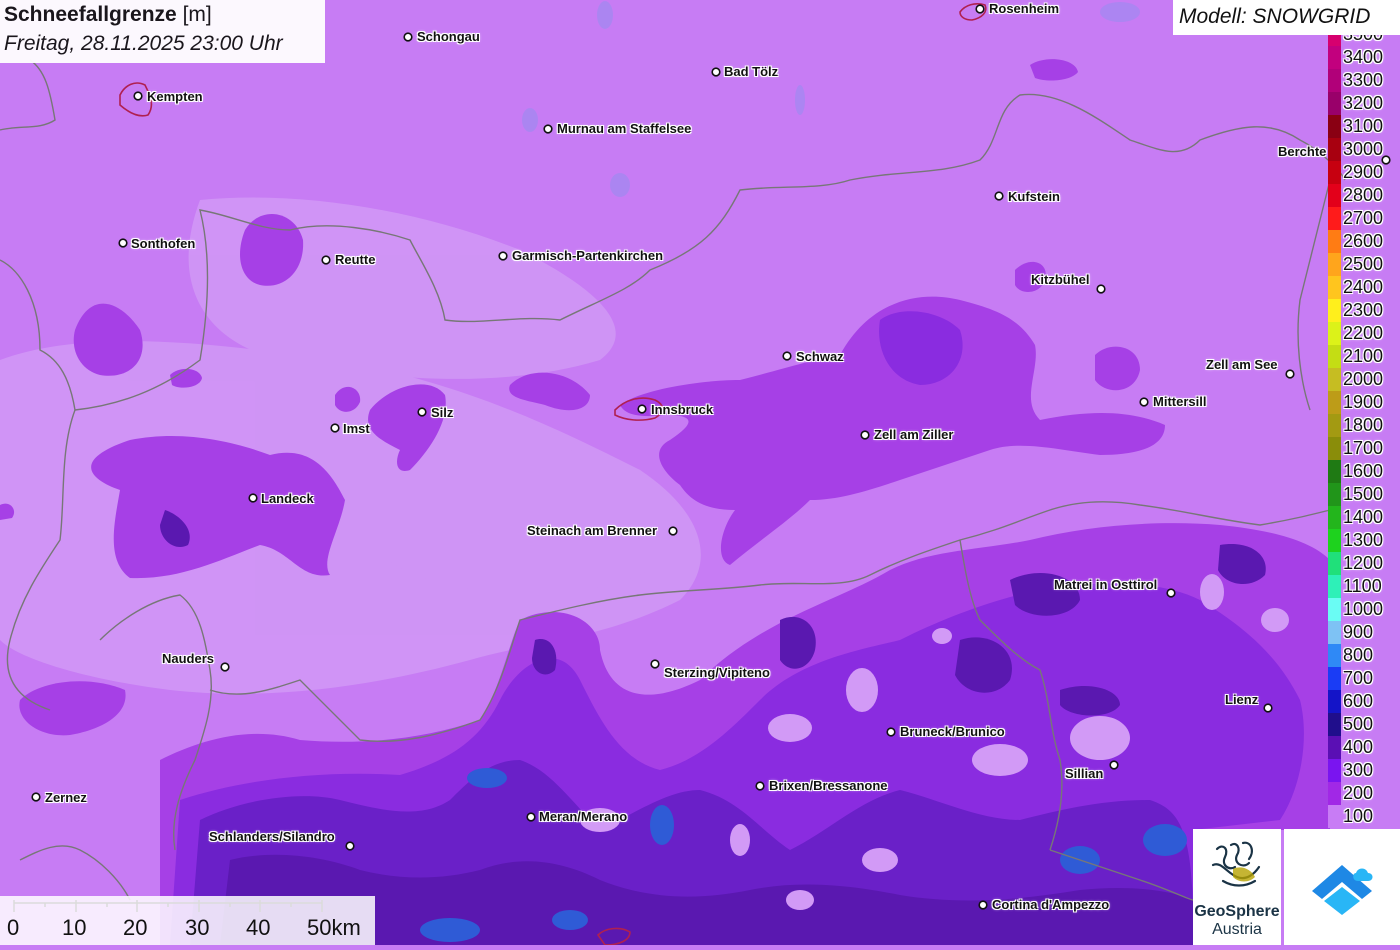 The height and width of the screenshot is (950, 1400). Describe the element at coordinates (13, 927) in the screenshot. I see `scalebar-label-0: 0` at that location.